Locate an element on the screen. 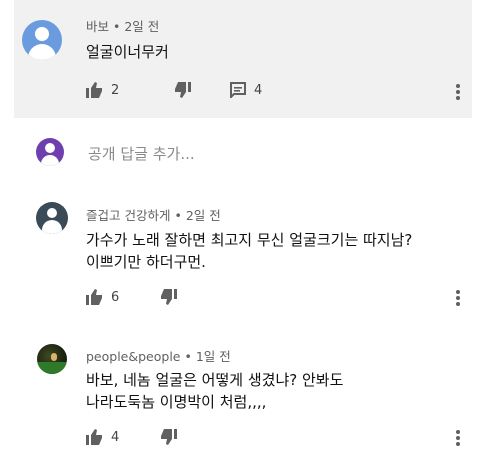 Image resolution: width=480 pixels, height=457 pixels. comment-author: 즐겁고 건강하게 is located at coordinates (128, 215).